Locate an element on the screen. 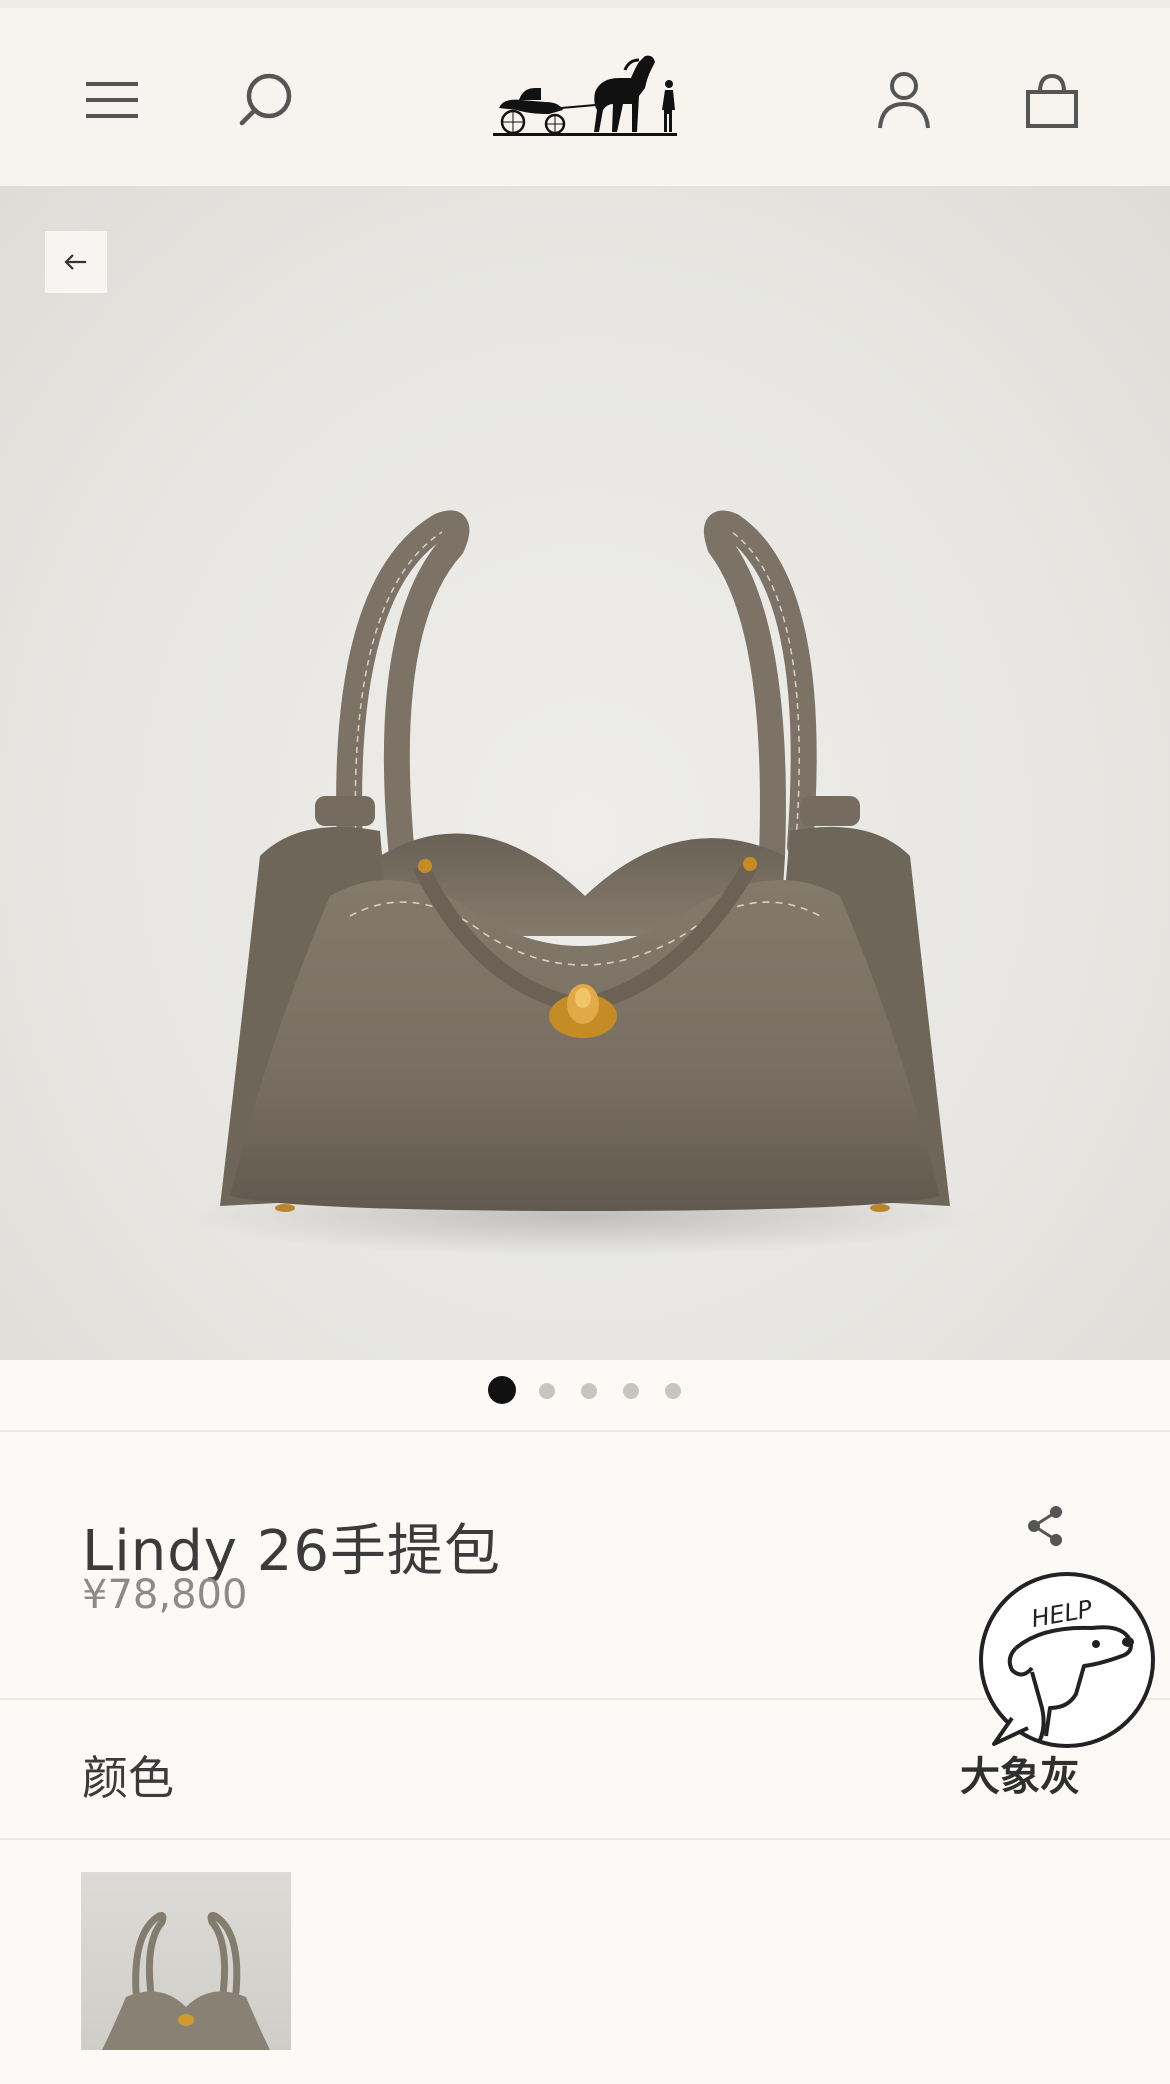 This screenshot has width=1170, height=2084. cart-button is located at coordinates (1052, 100).